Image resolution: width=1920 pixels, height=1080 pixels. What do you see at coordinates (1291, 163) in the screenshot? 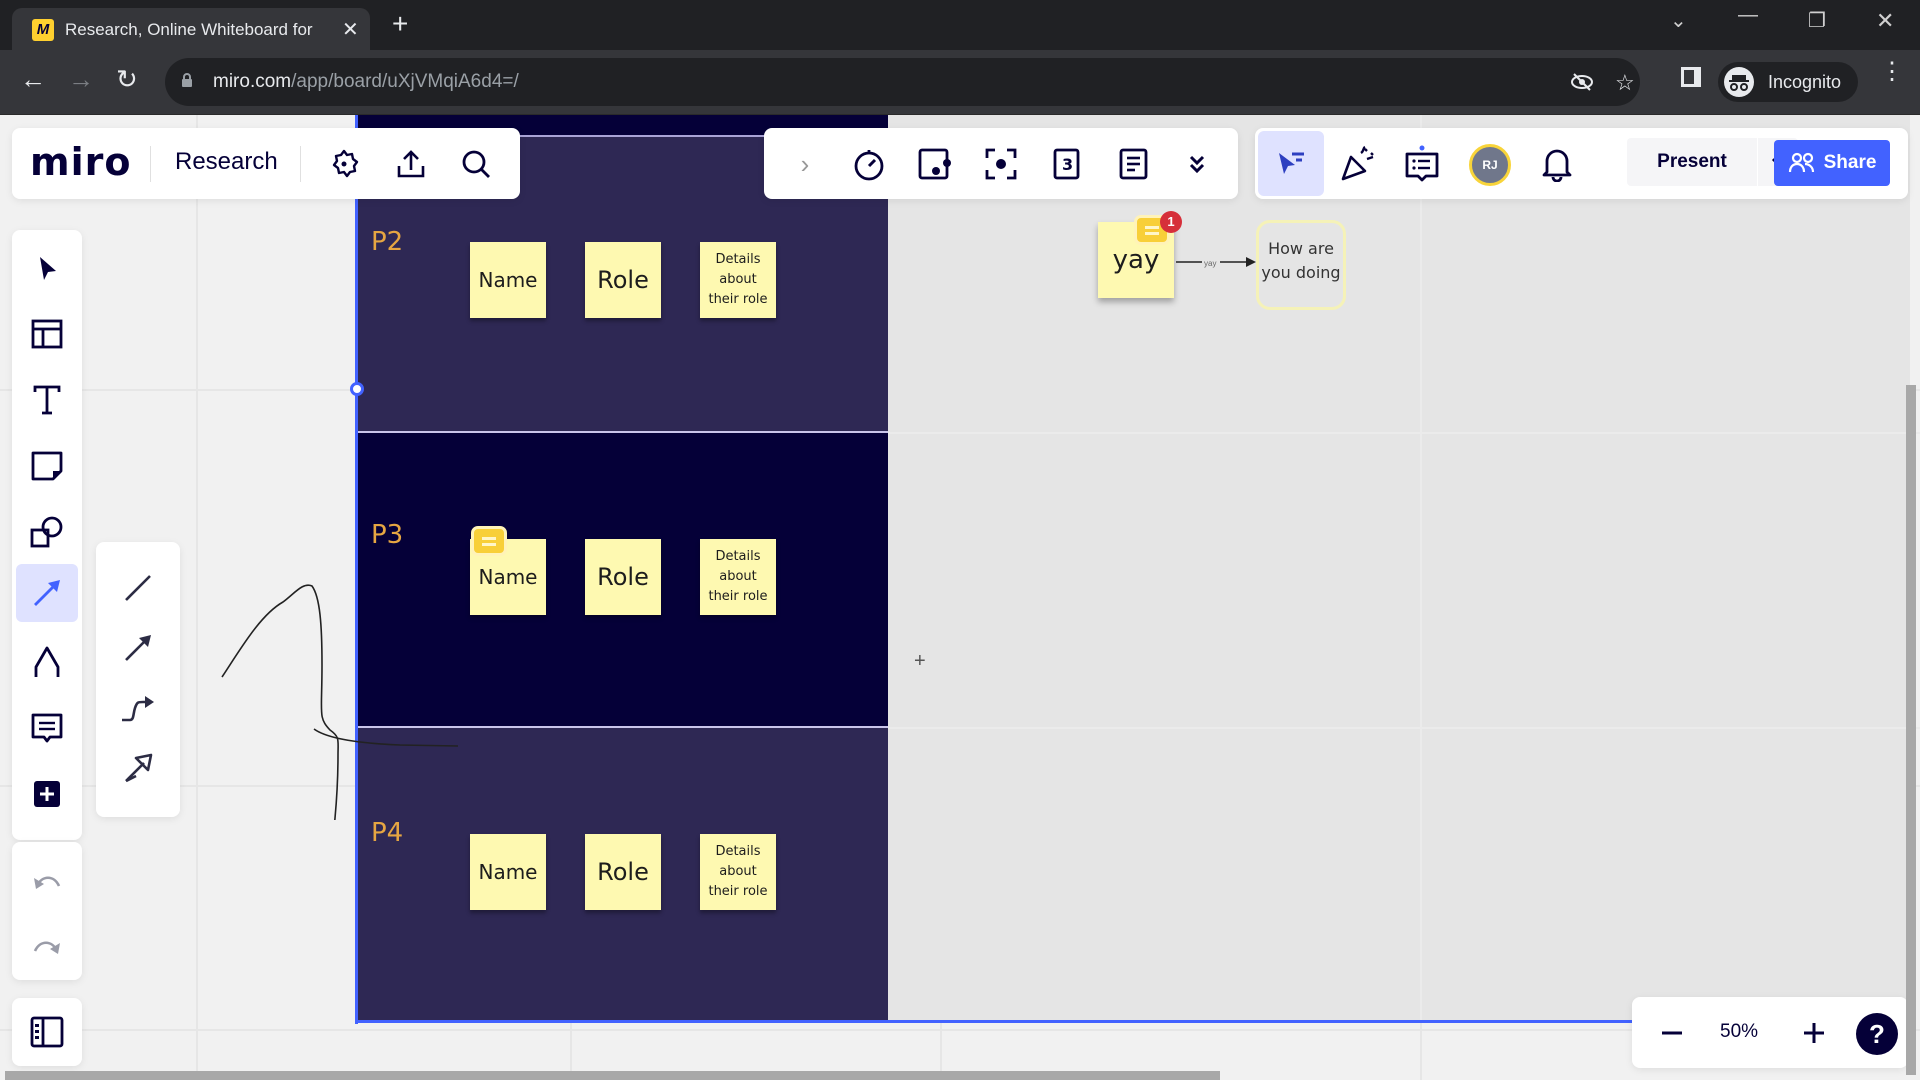
I see `reactions-cursor-icon` at bounding box center [1291, 163].